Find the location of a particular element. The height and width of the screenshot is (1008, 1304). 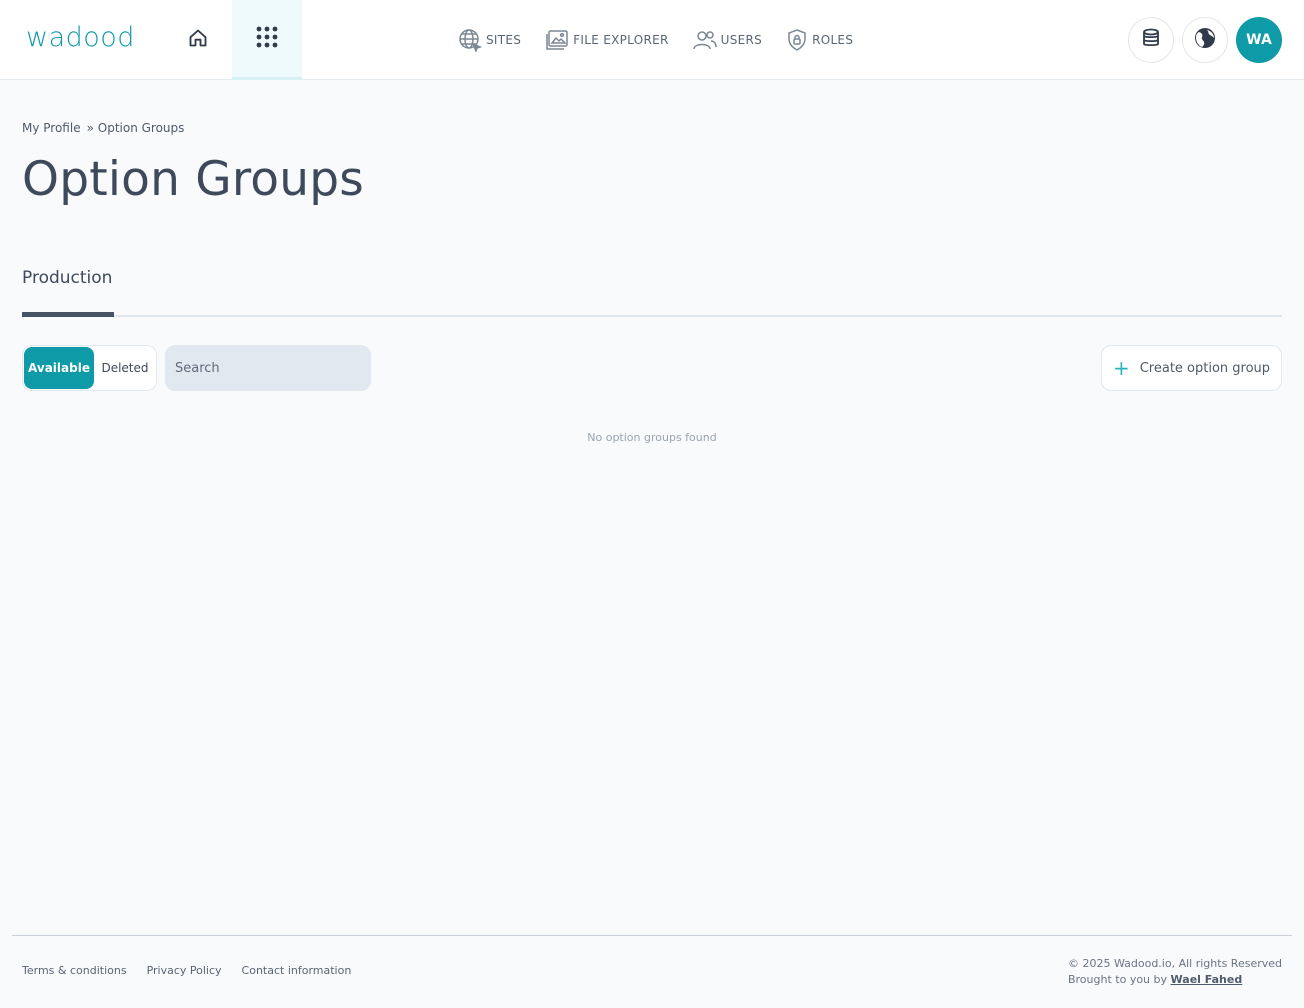

status-toggle-group: Available Deleted is located at coordinates (89, 368).